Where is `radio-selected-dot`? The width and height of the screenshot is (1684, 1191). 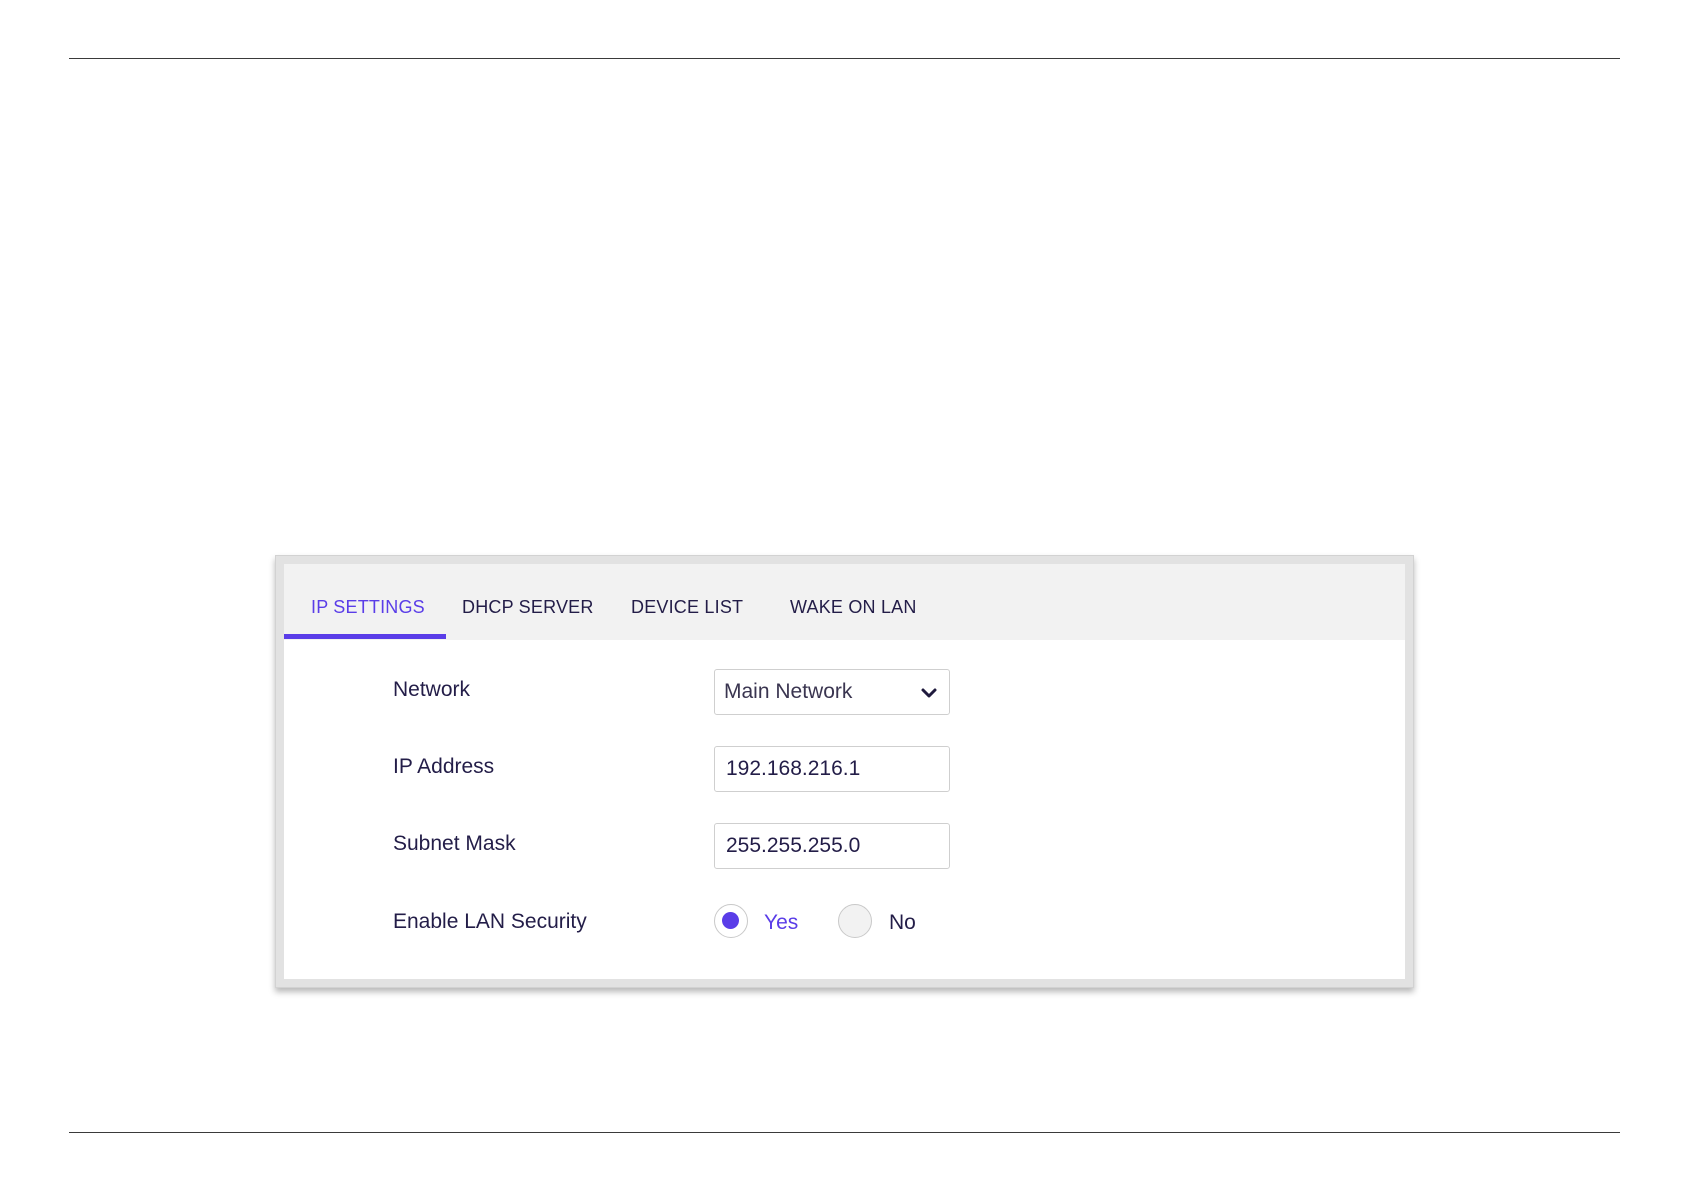 radio-selected-dot is located at coordinates (730, 920).